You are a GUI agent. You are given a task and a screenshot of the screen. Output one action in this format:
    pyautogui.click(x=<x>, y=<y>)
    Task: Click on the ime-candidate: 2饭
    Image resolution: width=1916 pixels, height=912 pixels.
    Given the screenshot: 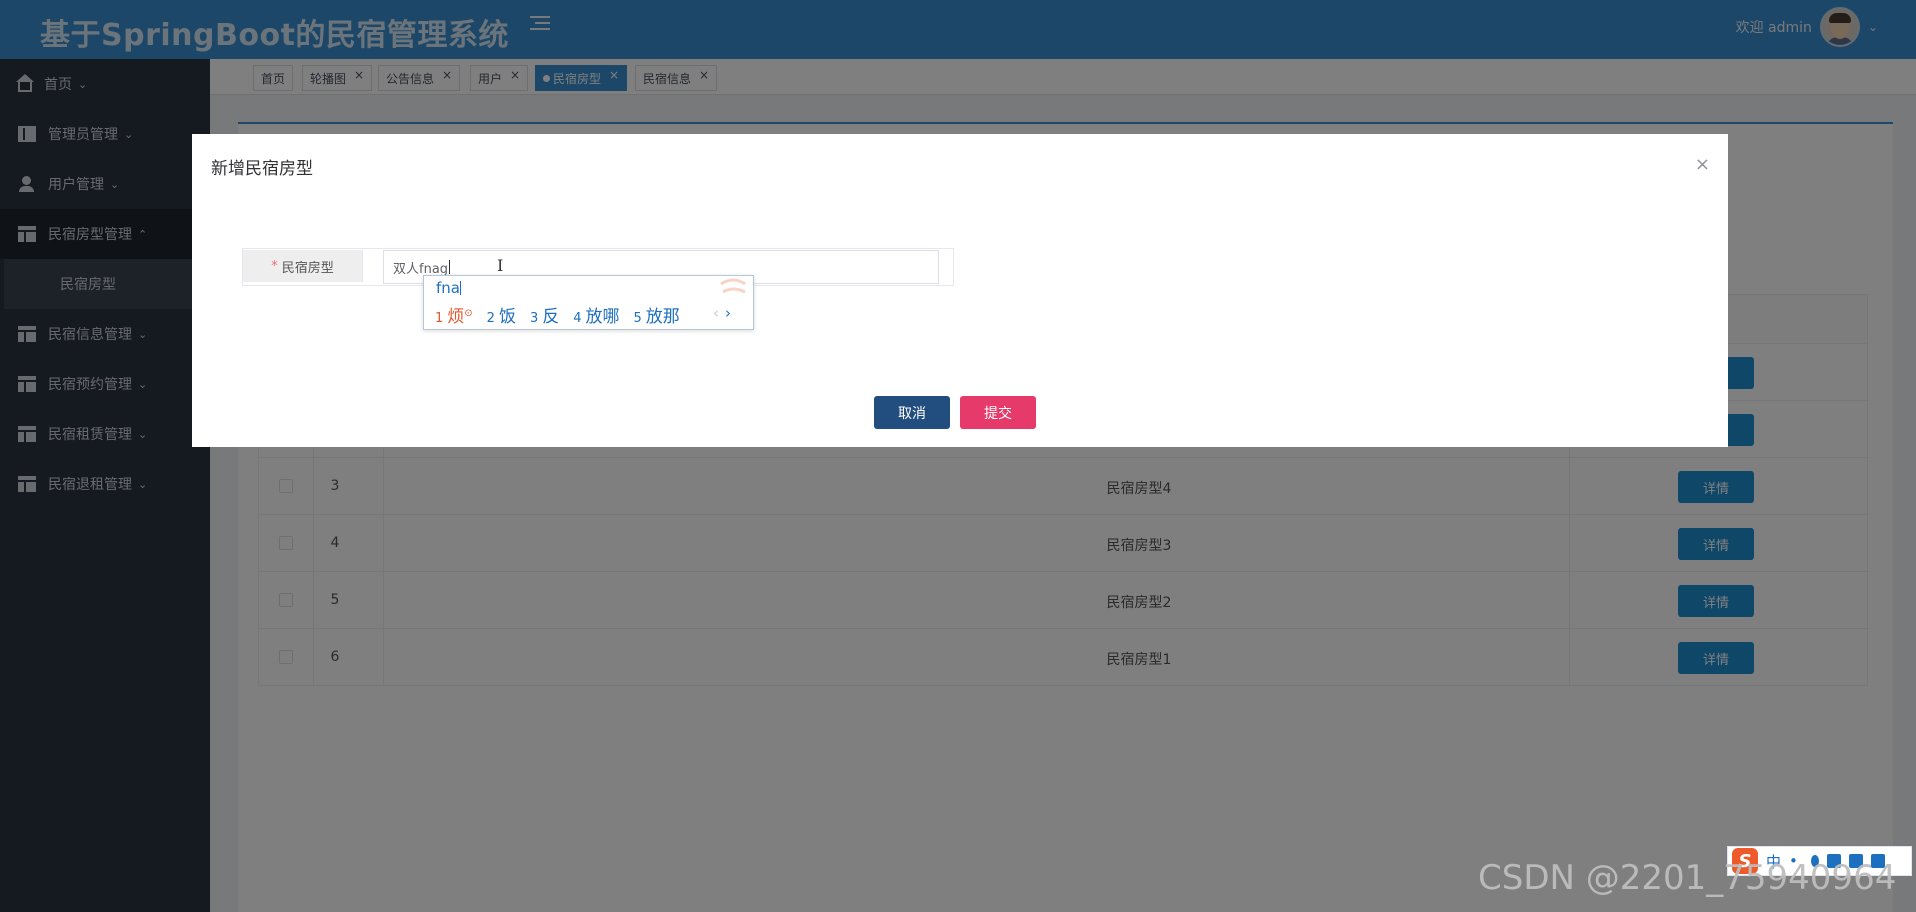 What is the action you would take?
    pyautogui.click(x=501, y=314)
    